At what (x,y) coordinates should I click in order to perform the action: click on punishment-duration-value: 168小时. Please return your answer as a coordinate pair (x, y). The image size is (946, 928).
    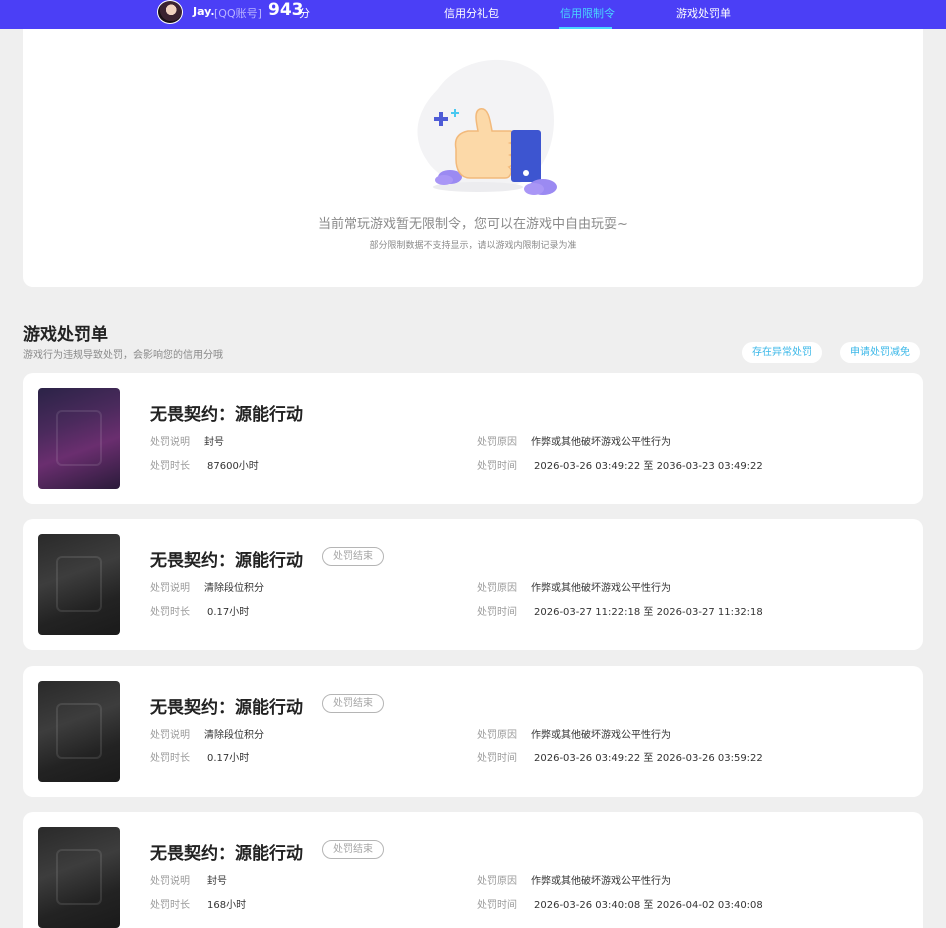
    Looking at the image, I should click on (227, 905).